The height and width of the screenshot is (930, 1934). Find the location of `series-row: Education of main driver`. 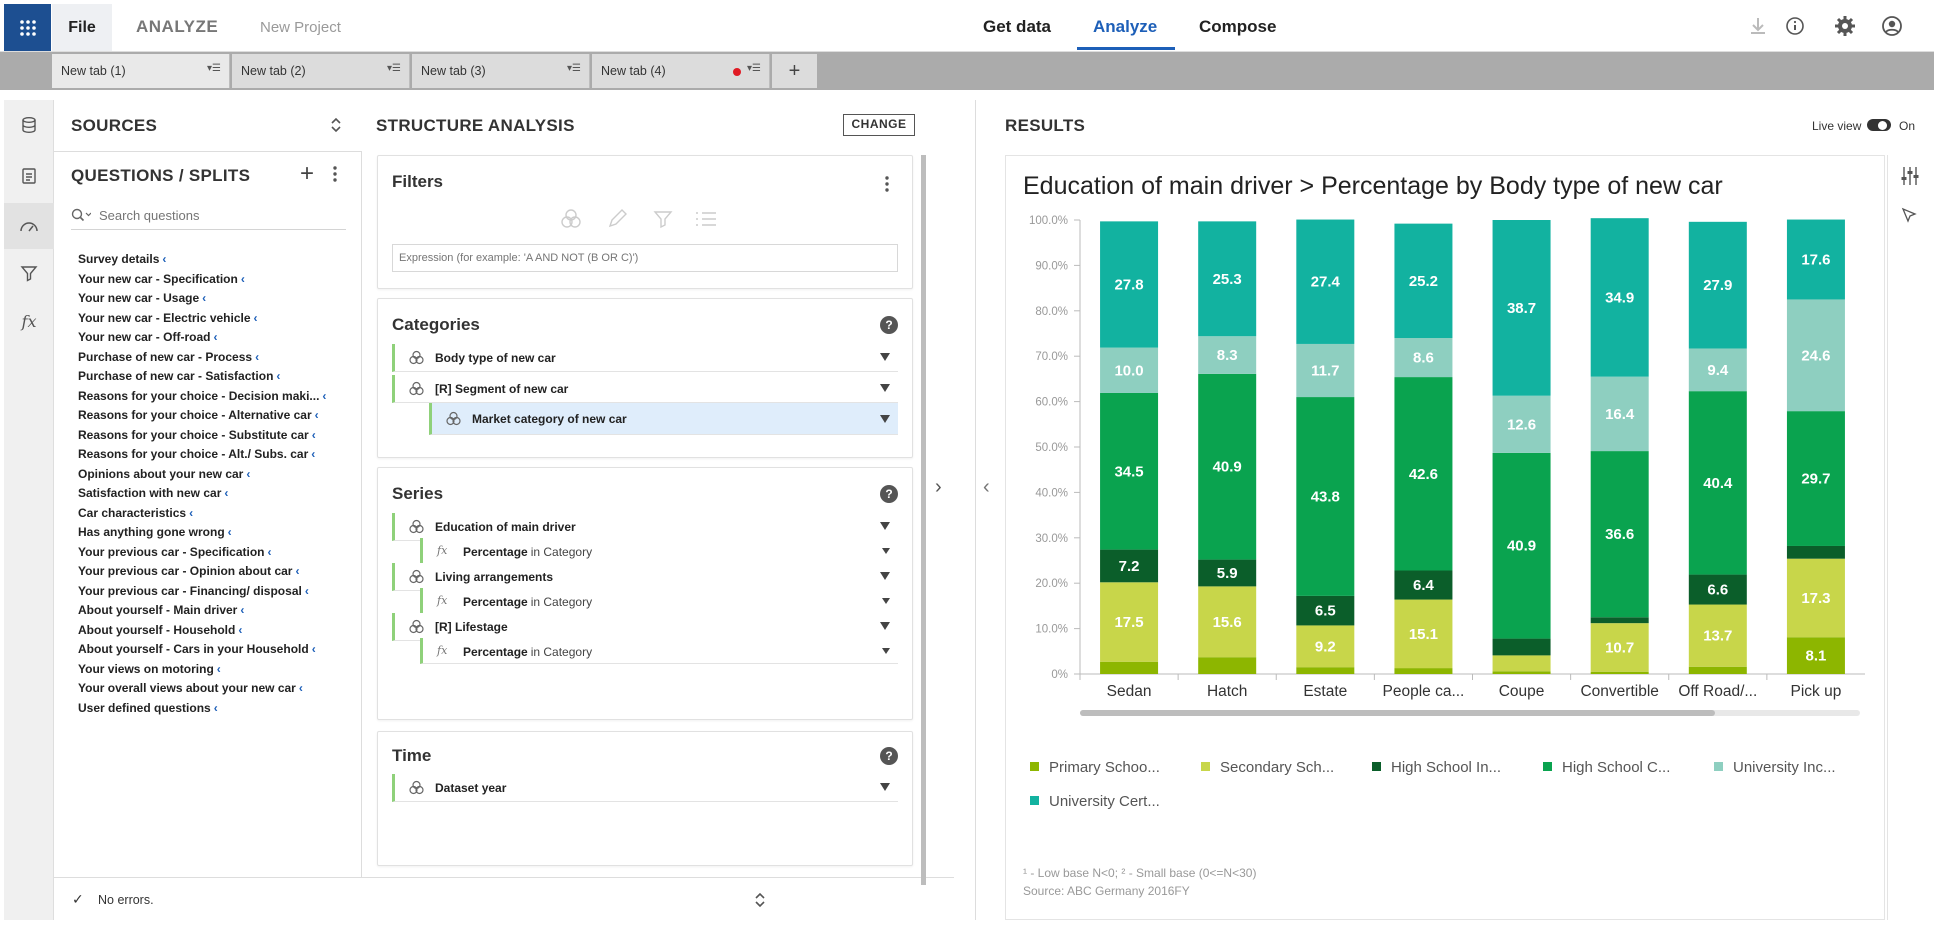

series-row: Education of main driver is located at coordinates (645, 527).